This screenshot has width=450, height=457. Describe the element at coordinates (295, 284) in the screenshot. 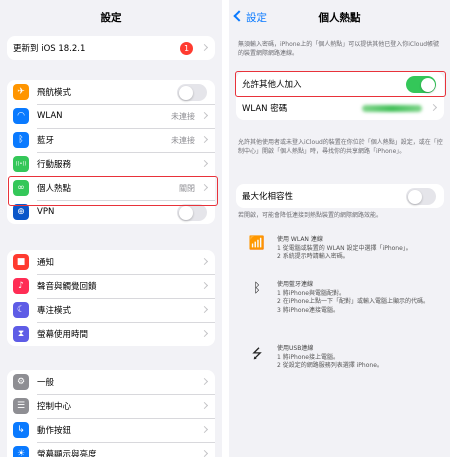

I see `method-title: 使用藍牙連線` at that location.